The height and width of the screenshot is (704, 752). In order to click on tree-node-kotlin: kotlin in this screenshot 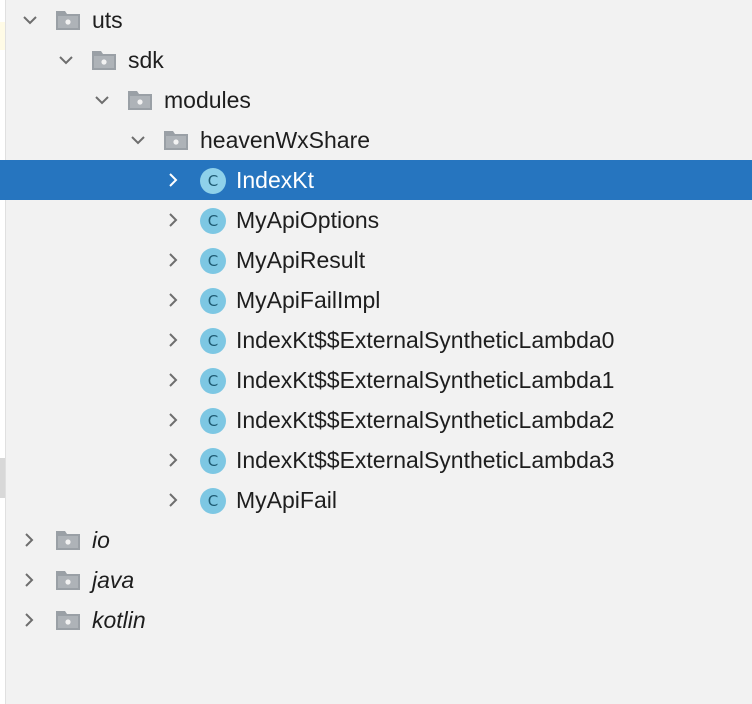, I will do `click(376, 620)`.